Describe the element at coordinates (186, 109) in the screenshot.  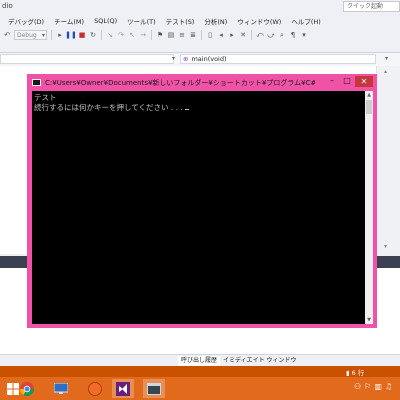
I see `text-cursor` at that location.